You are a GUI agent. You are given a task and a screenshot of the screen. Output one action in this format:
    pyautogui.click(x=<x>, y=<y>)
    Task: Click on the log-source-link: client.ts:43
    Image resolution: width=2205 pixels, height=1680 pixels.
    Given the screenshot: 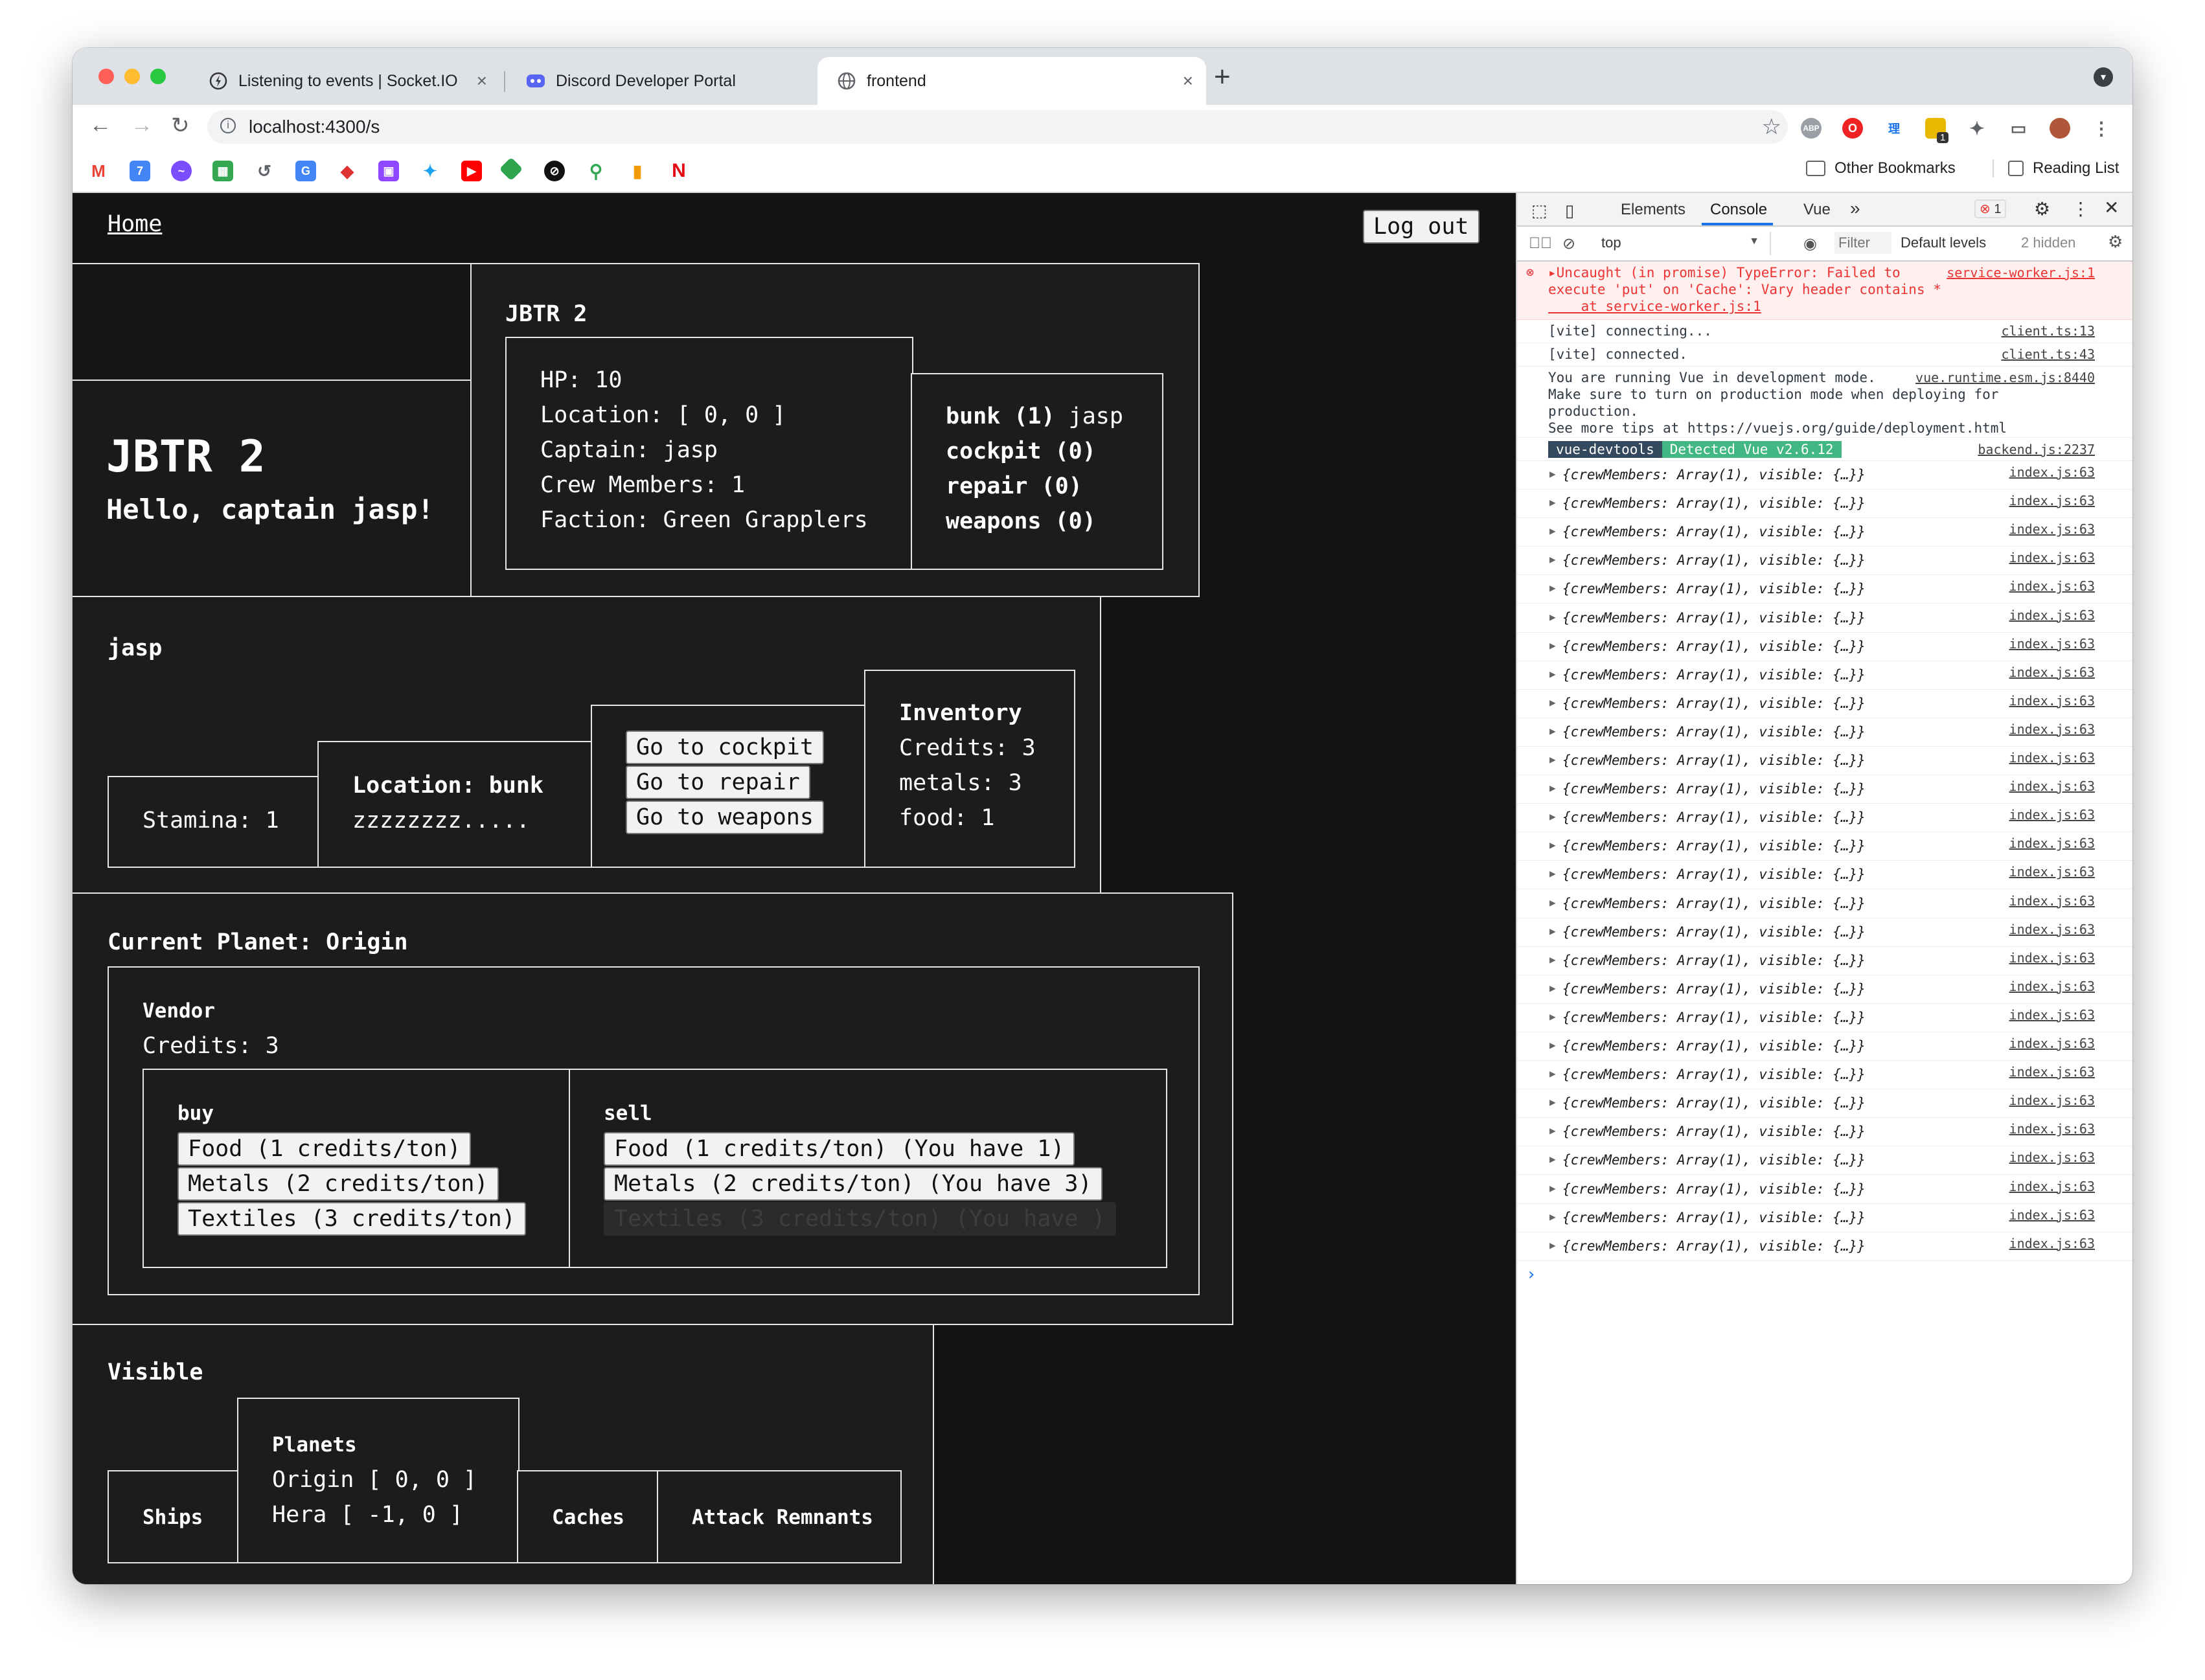 What is the action you would take?
    pyautogui.click(x=2049, y=355)
    